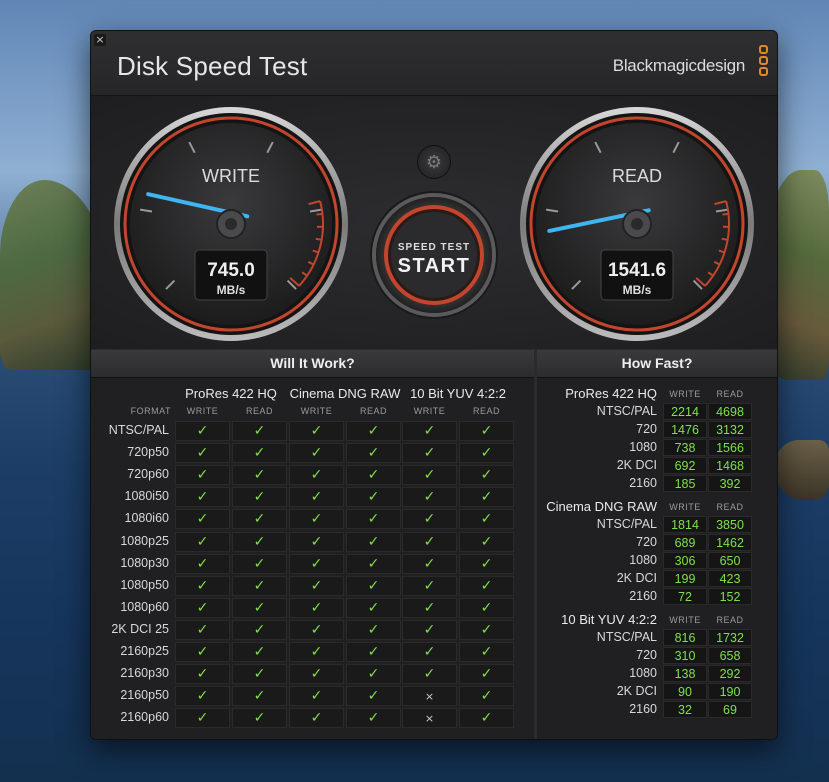  What do you see at coordinates (231, 176) in the screenshot?
I see `gauge-label: WRITE` at bounding box center [231, 176].